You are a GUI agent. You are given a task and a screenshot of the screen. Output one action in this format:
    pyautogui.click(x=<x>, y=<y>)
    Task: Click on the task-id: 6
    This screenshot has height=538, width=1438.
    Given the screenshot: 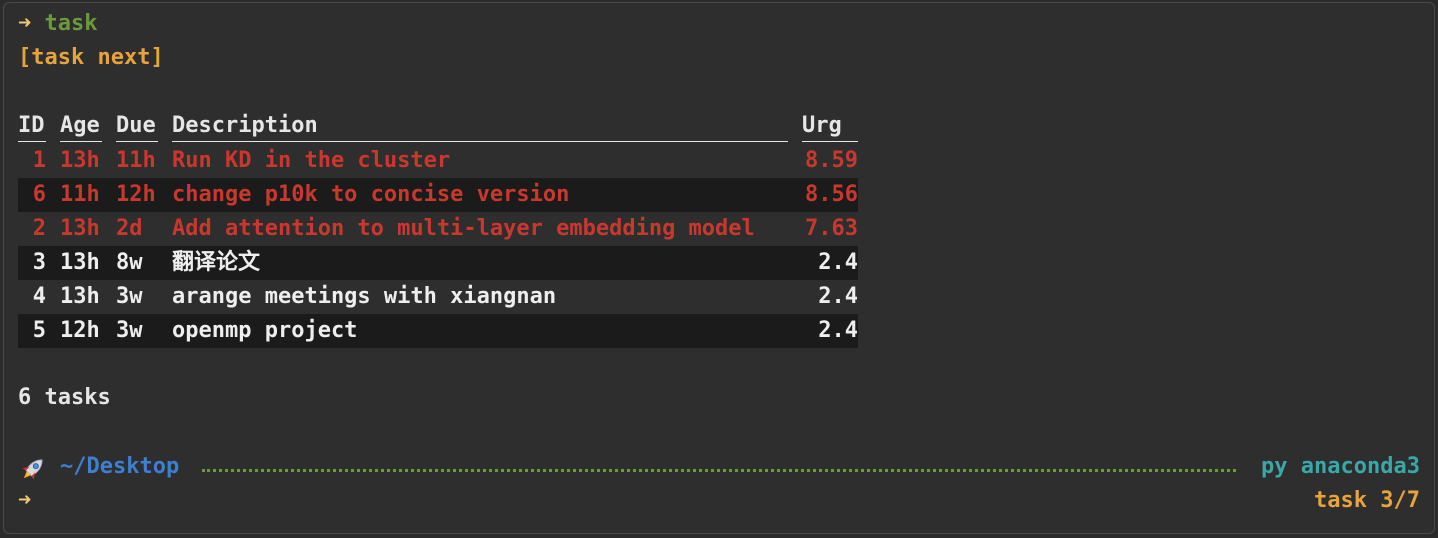 What is the action you would take?
    pyautogui.click(x=39, y=194)
    